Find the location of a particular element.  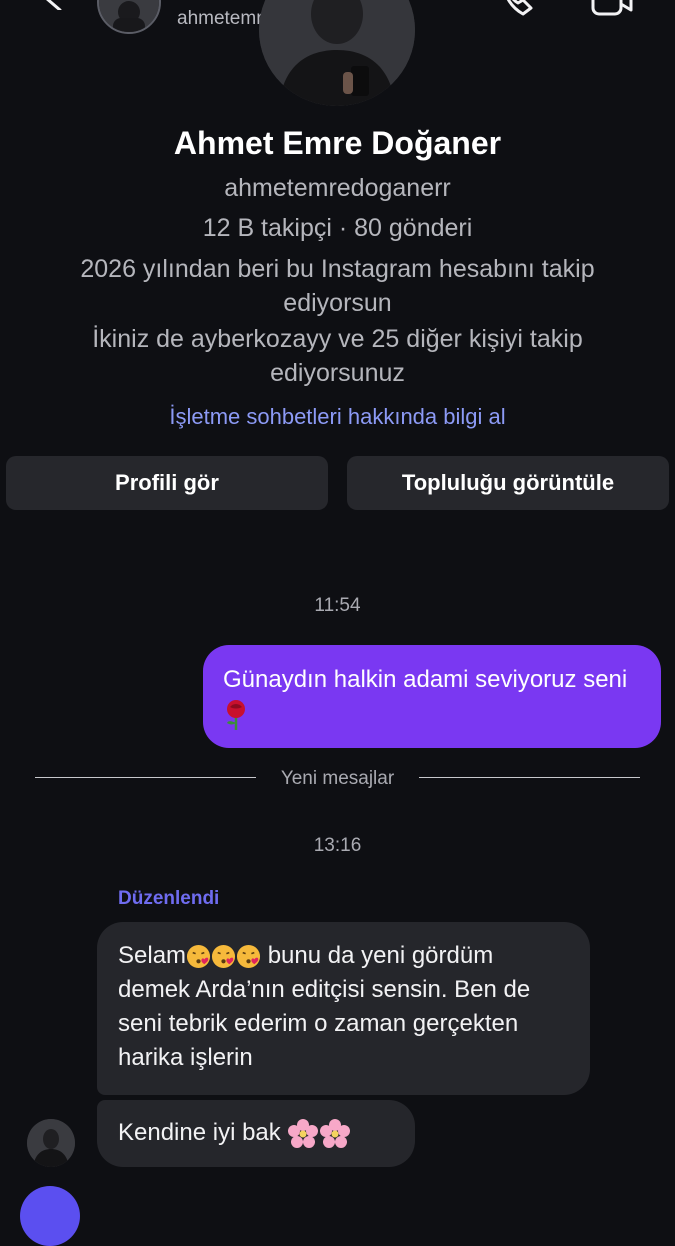

profile-handle: ahmetemredoganerr is located at coordinates (337, 188).